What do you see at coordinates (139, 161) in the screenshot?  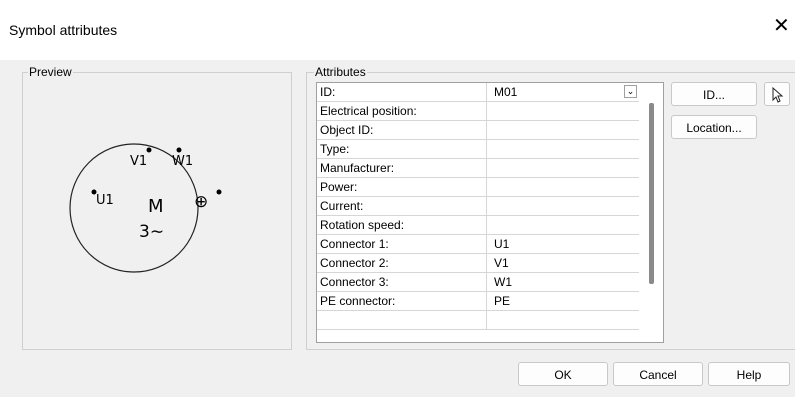 I see `connector-label-v1: V1` at bounding box center [139, 161].